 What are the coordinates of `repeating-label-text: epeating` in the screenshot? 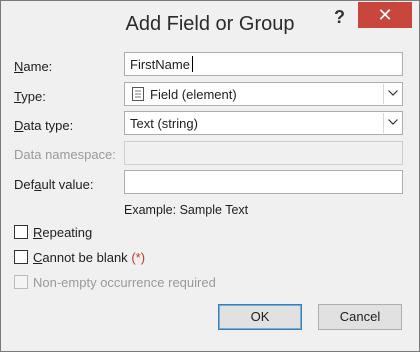 It's located at (67, 232).